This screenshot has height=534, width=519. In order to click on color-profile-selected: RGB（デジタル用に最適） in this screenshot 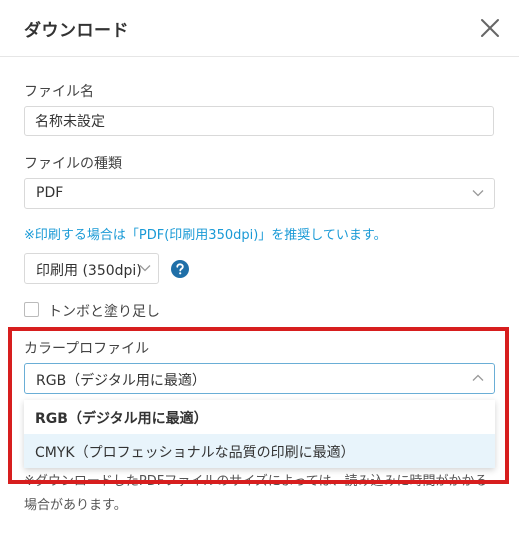, I will do `click(121, 381)`.